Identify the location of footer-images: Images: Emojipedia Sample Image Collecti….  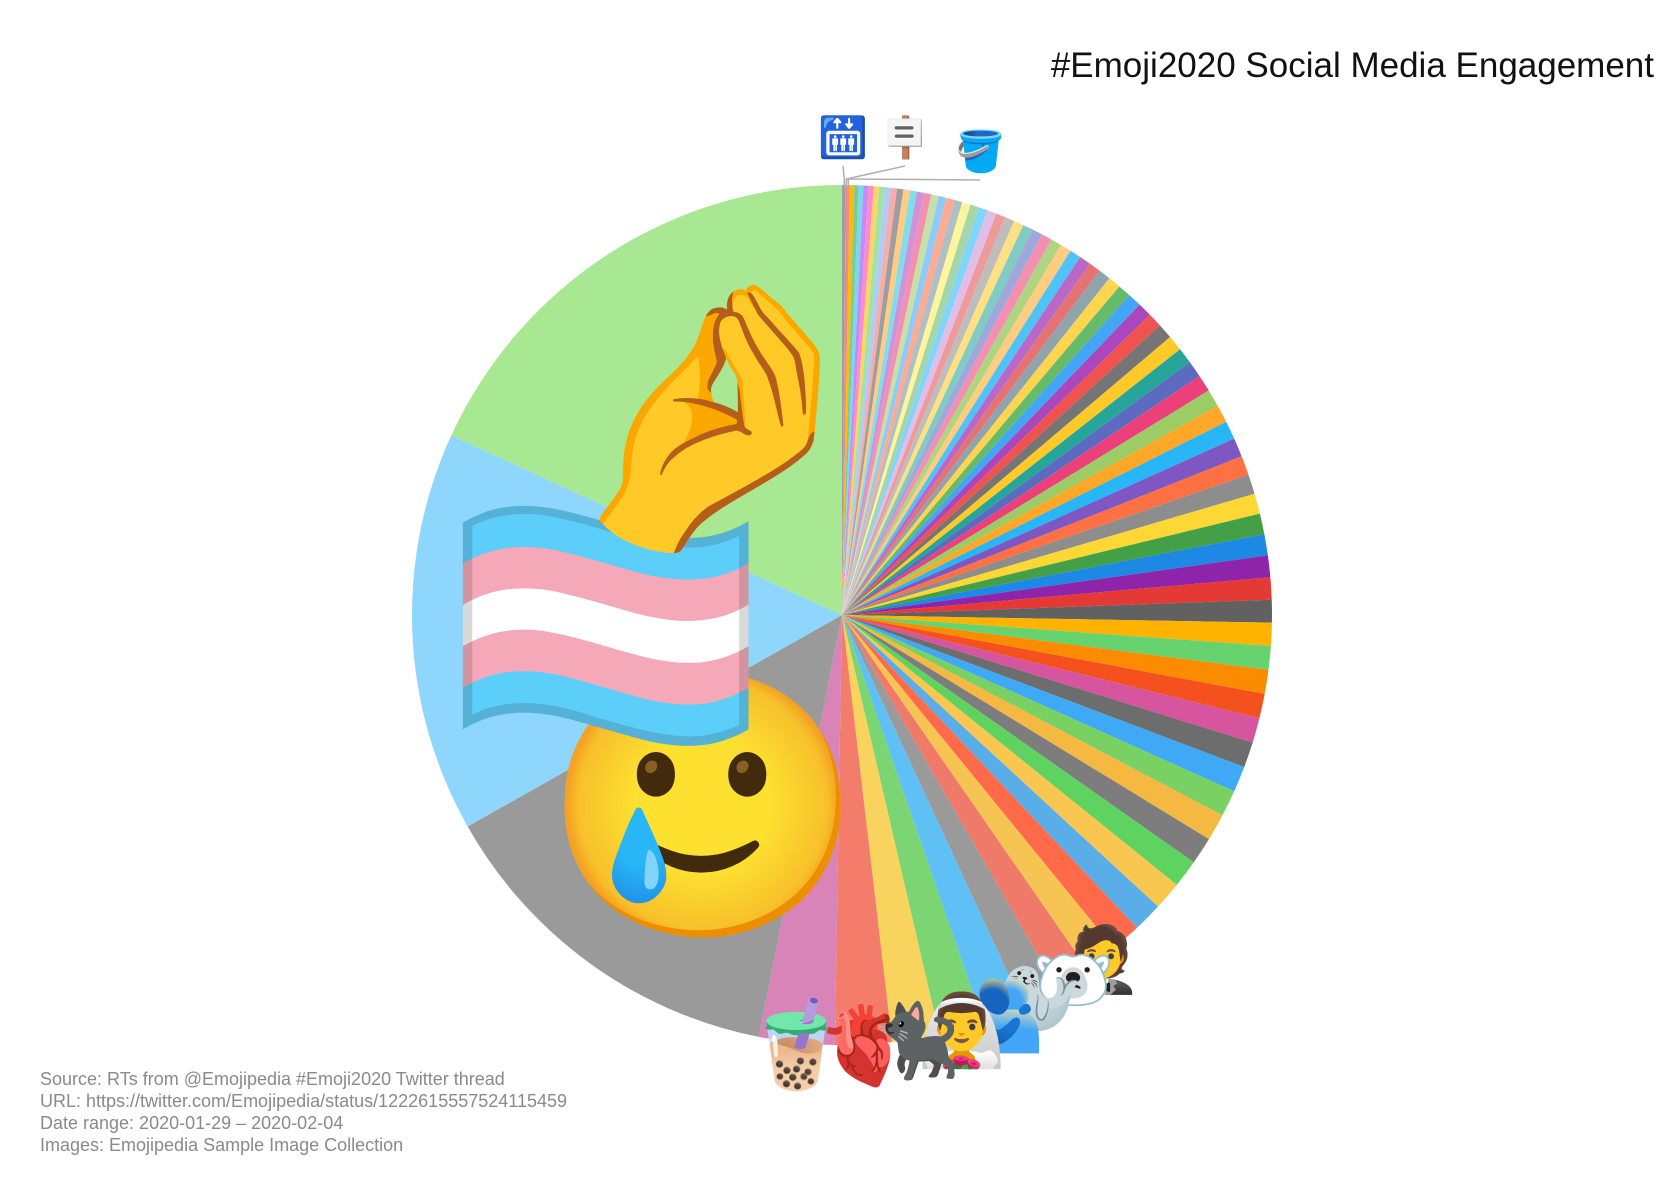
(222, 1145).